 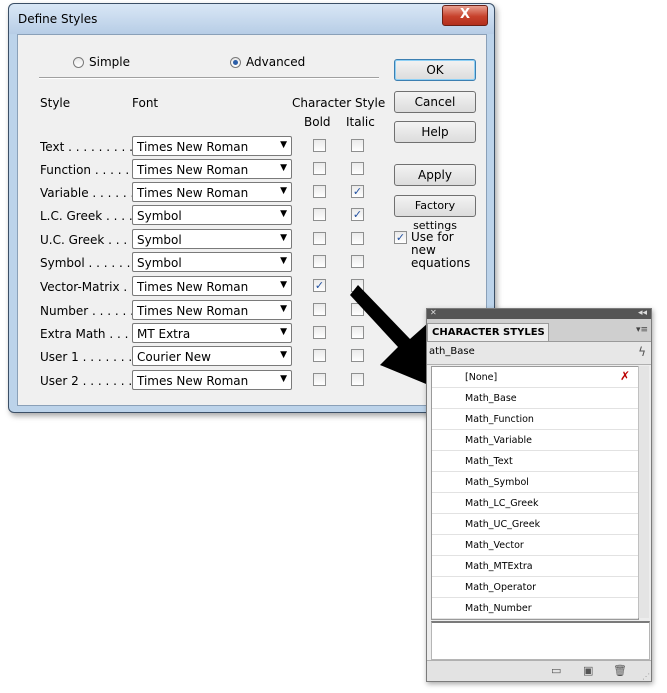 What do you see at coordinates (624, 376) in the screenshot?
I see `no-style-edit-icon: ✗` at bounding box center [624, 376].